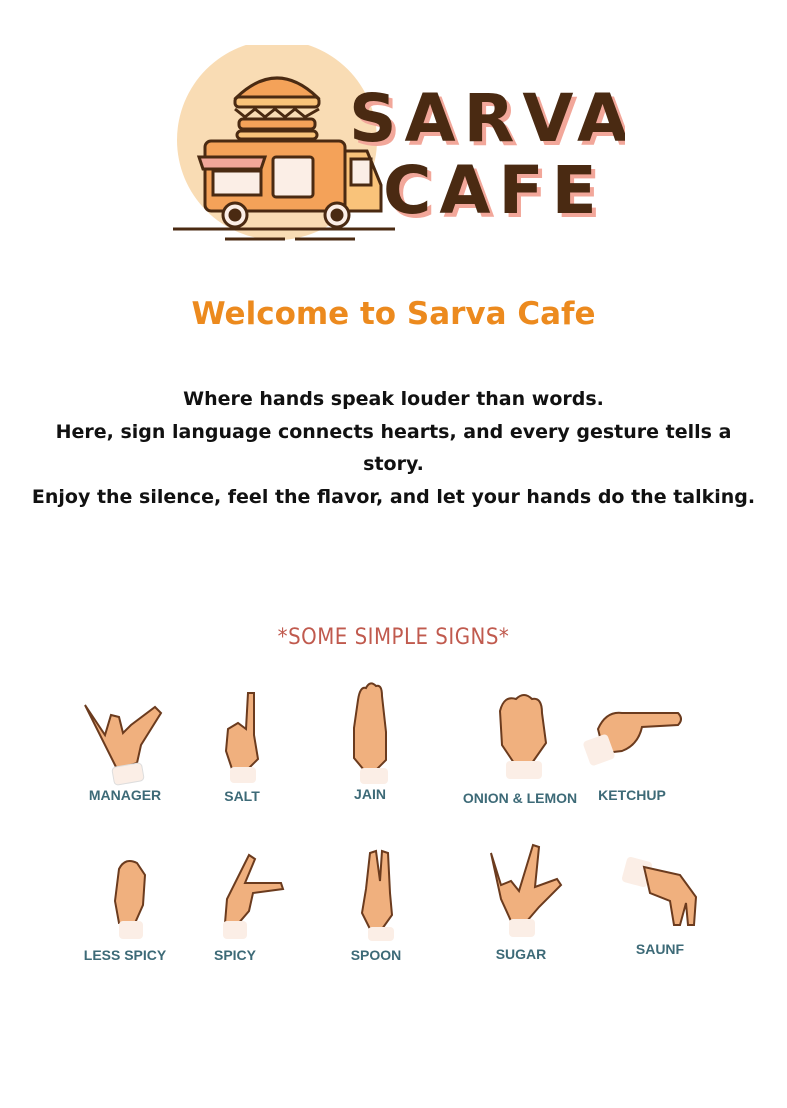 This screenshot has height=1108, width=787. What do you see at coordinates (377, 895) in the screenshot?
I see `two-fingers-up-hand-icon` at bounding box center [377, 895].